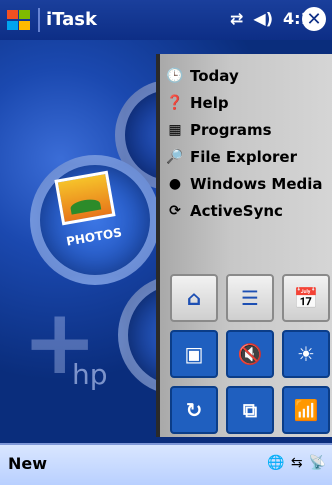 The height and width of the screenshot is (485, 332). I want to click on hp-logo: hp, so click(90, 374).